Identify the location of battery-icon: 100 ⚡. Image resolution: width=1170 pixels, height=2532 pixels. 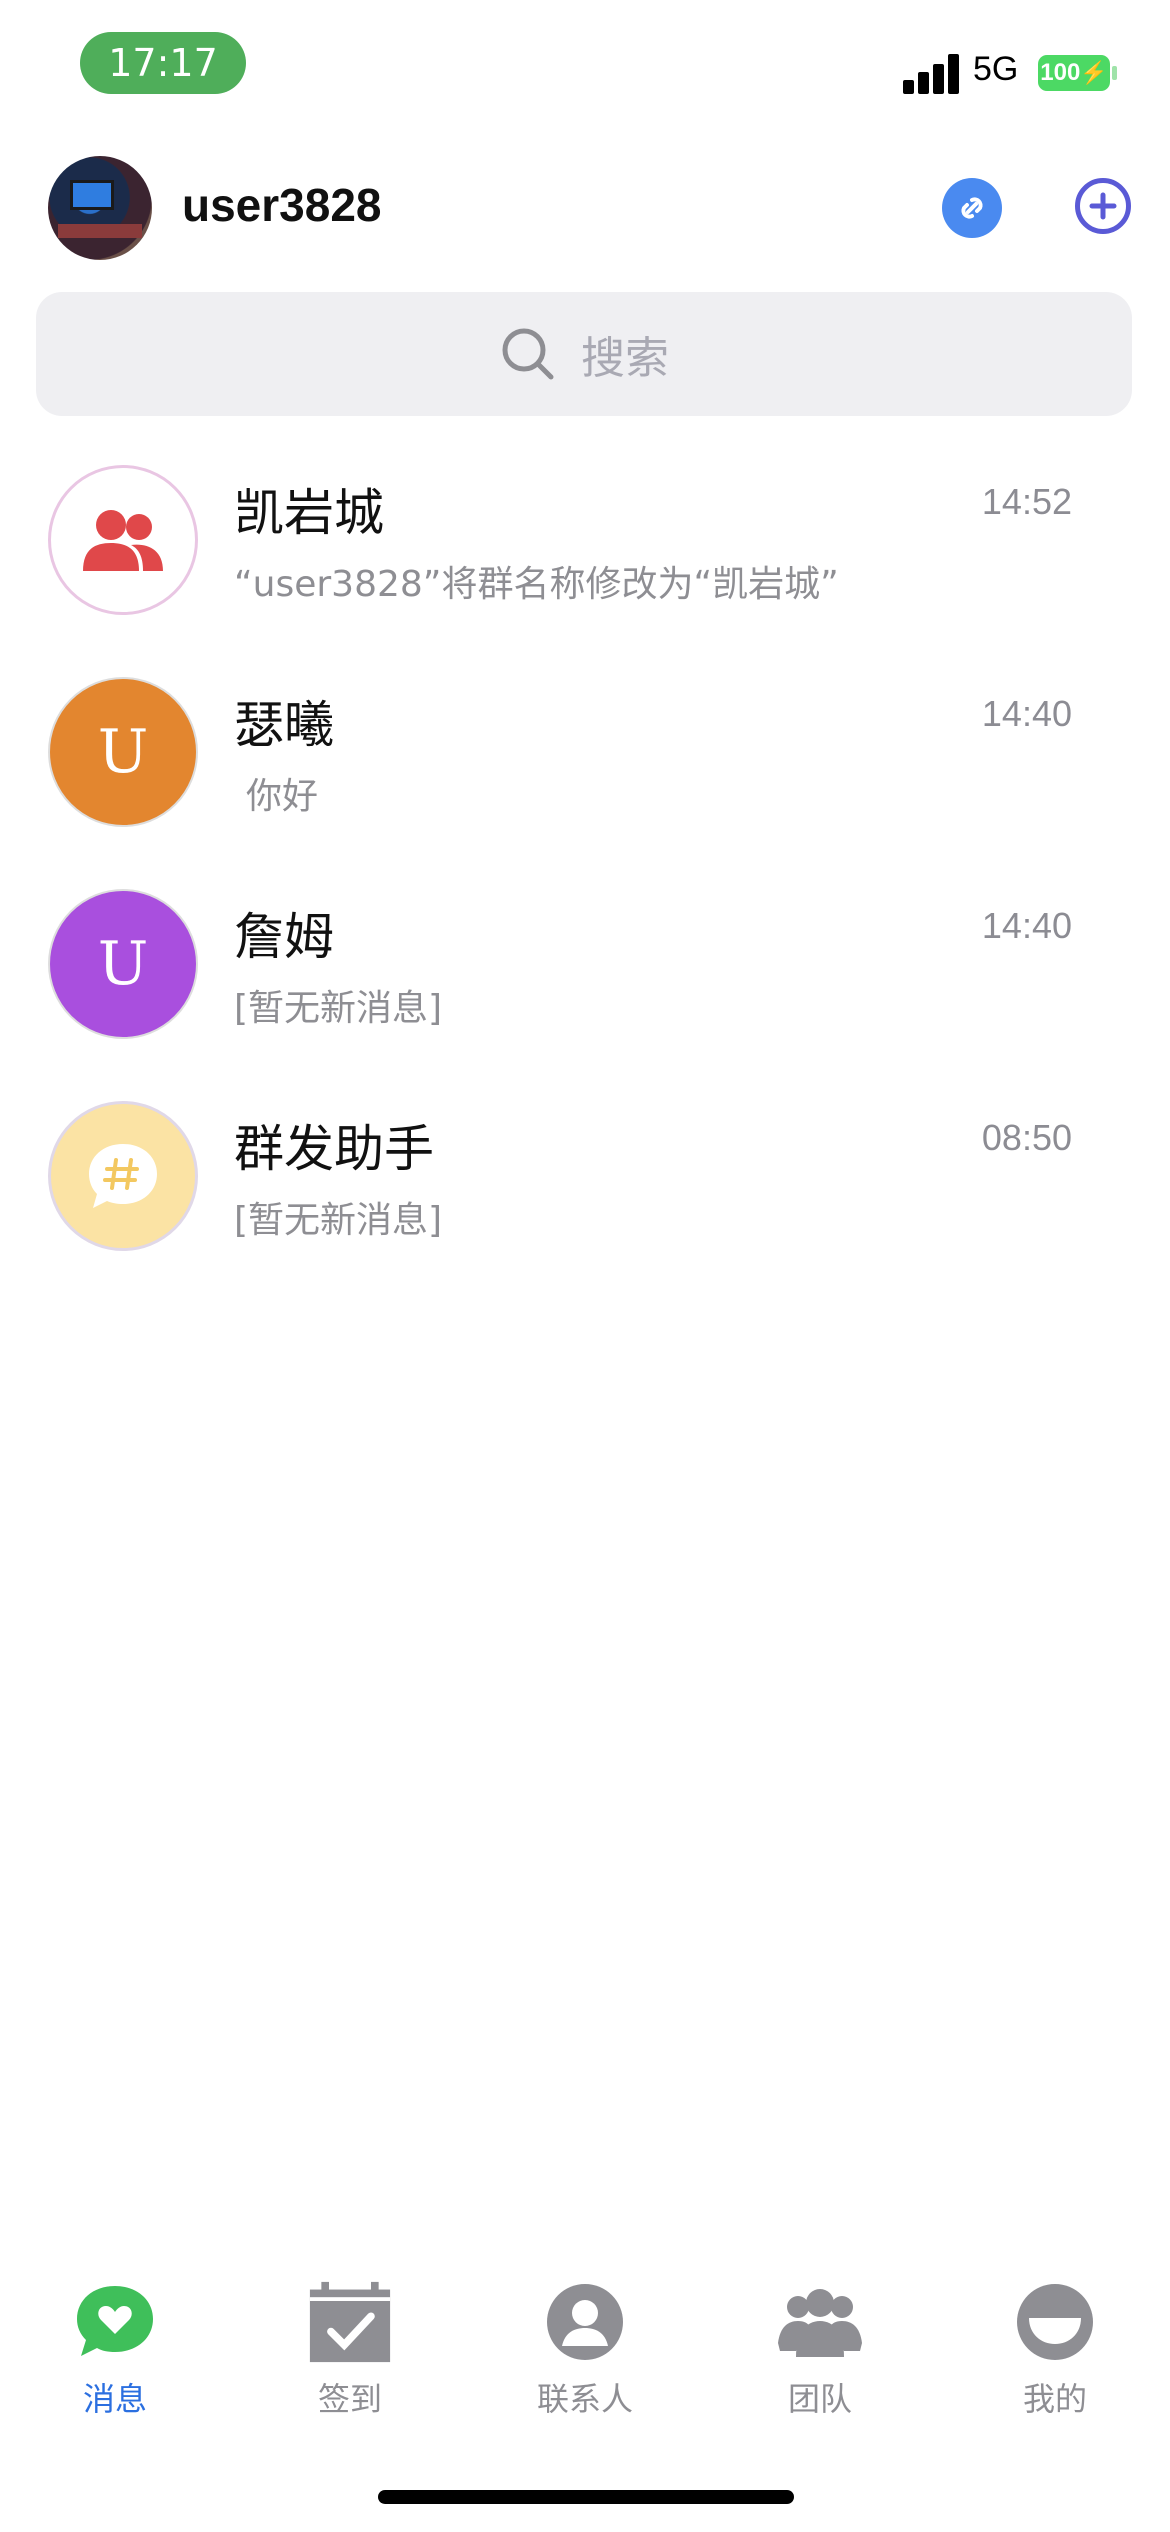
(1074, 73).